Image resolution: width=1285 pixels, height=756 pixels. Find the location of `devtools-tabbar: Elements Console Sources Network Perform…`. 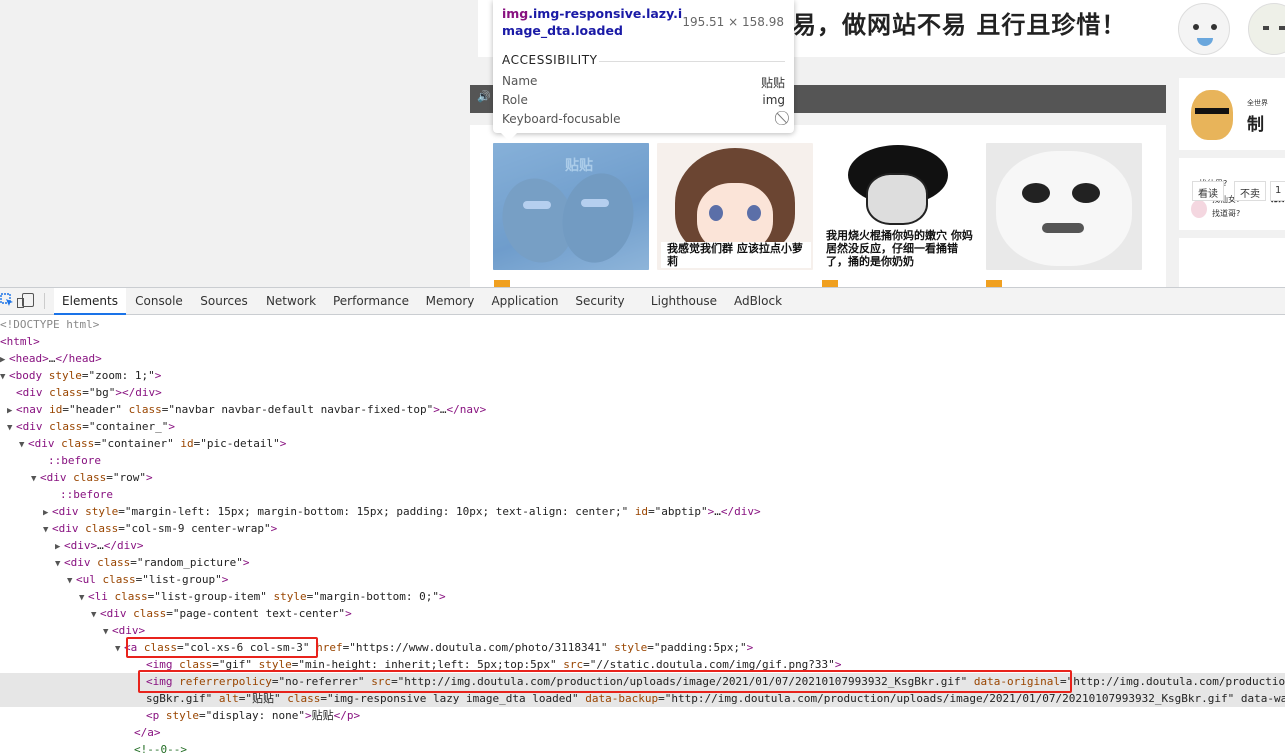

devtools-tabbar: Elements Console Sources Network Perform… is located at coordinates (642, 301).